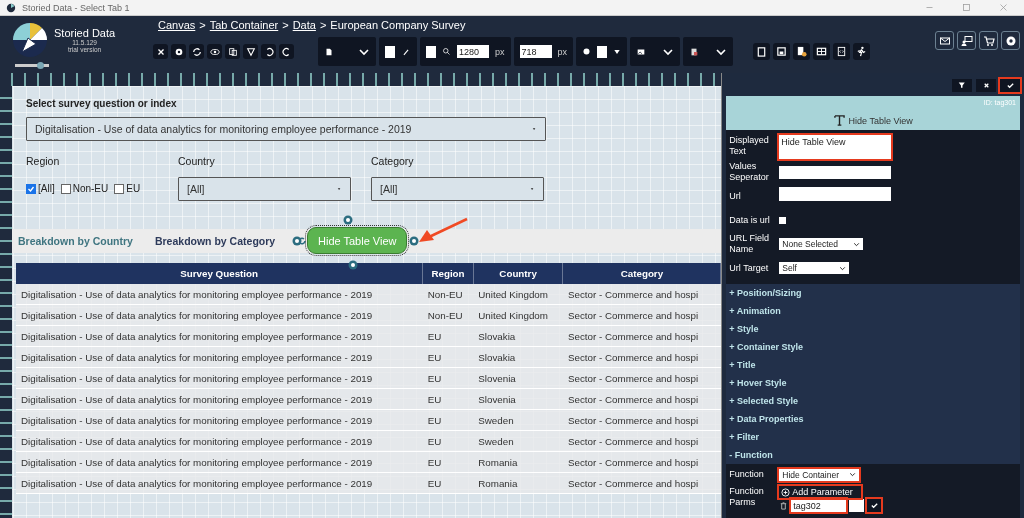 Image resolution: width=1024 pixels, height=518 pixels. What do you see at coordinates (880, 121) in the screenshot?
I see `element-title: Hide Table View` at bounding box center [880, 121].